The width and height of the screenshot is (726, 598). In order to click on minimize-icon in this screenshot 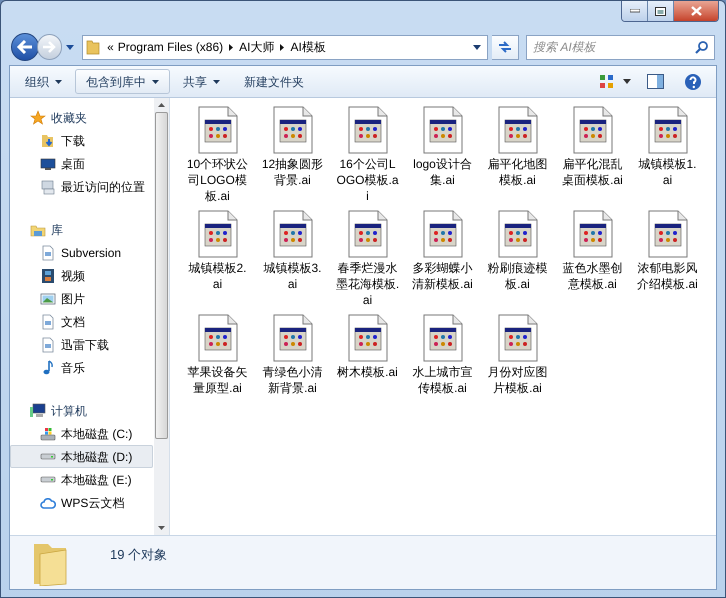, I will do `click(635, 11)`.